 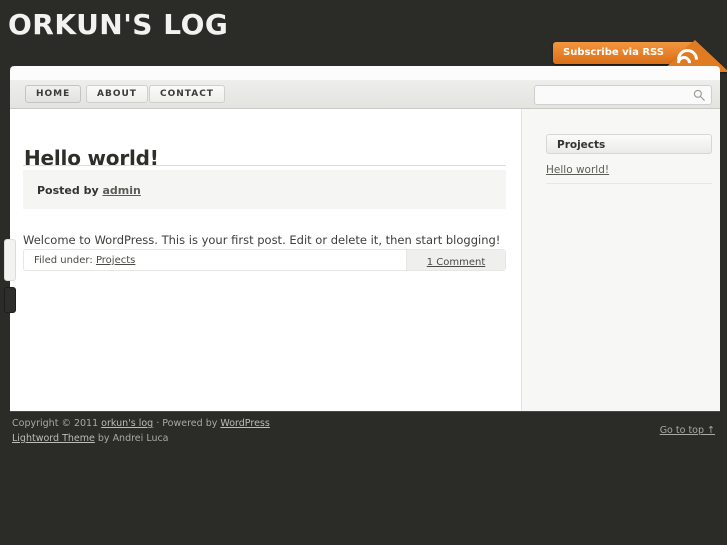 What do you see at coordinates (687, 430) in the screenshot?
I see `go-to-top-link: Go to top ↑` at bounding box center [687, 430].